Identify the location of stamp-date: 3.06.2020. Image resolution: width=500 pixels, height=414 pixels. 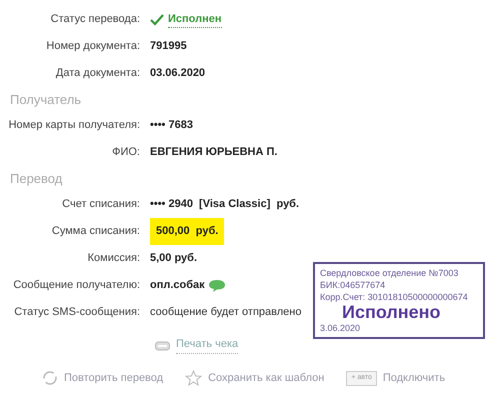
(340, 328).